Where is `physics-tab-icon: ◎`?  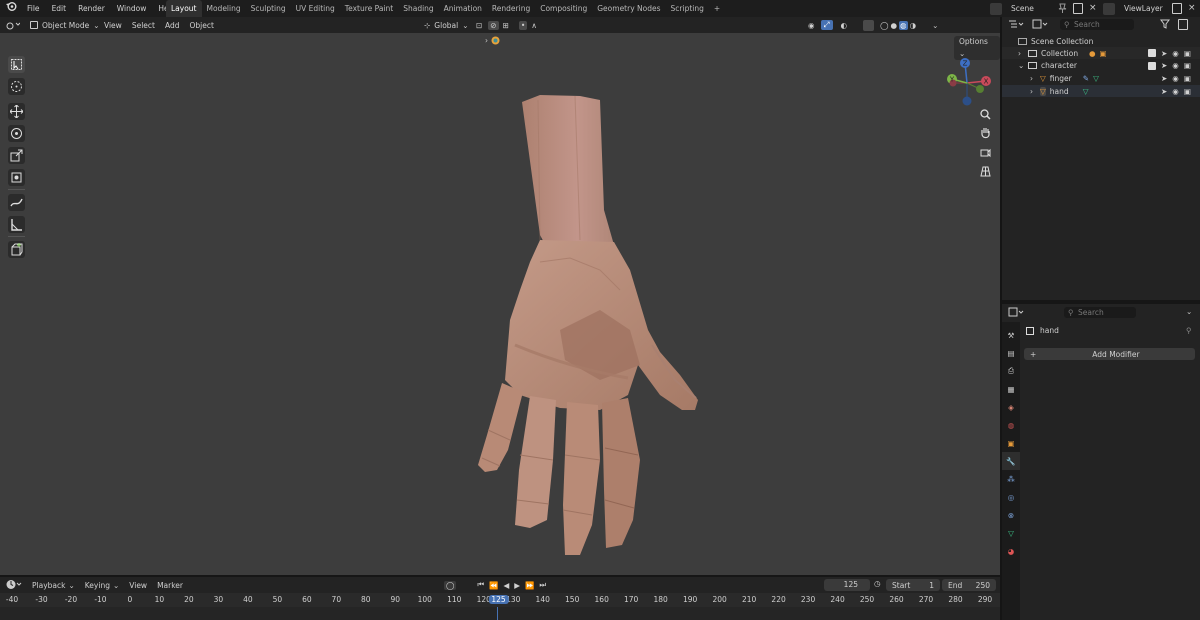
physics-tab-icon: ◎ is located at coordinates (1011, 497).